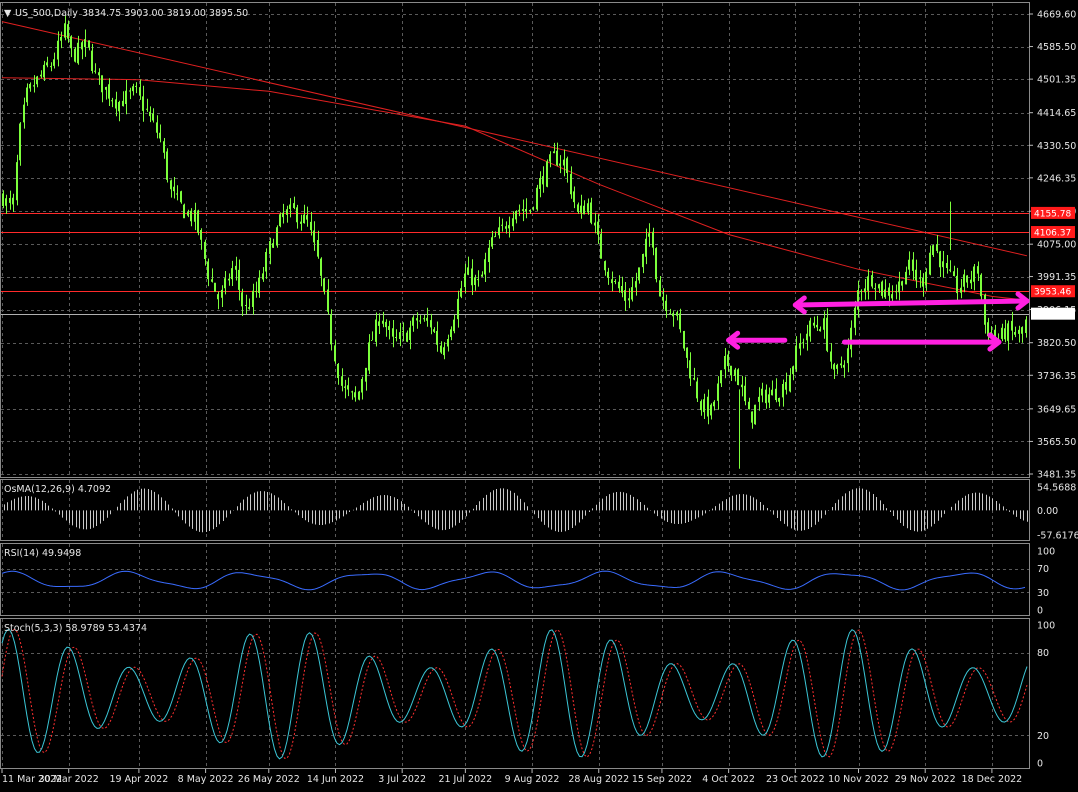  What do you see at coordinates (1056, 146) in the screenshot?
I see `price-tick-label: 4330.50` at bounding box center [1056, 146].